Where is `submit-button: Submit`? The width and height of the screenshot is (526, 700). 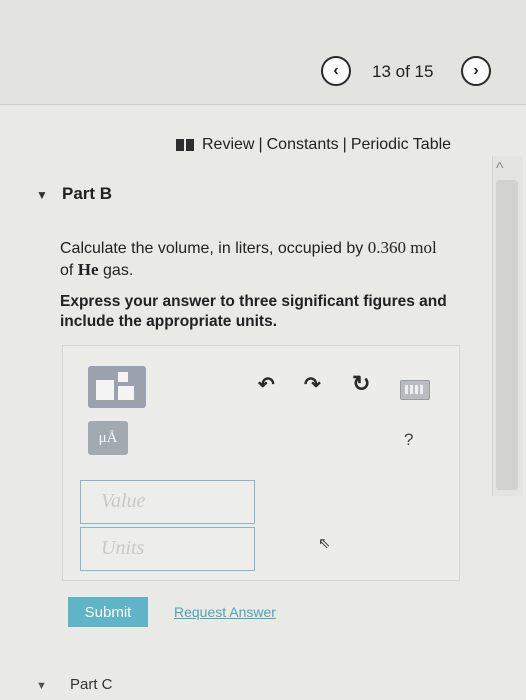 submit-button: Submit is located at coordinates (108, 612).